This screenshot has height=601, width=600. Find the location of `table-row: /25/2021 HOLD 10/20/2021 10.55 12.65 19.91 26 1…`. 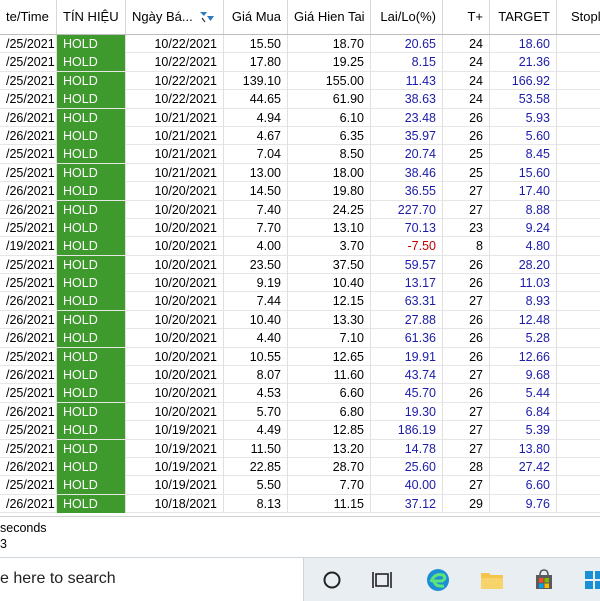

table-row: /25/2021 HOLD 10/20/2021 10.55 12.65 19.91 26 1… is located at coordinates (300, 357).